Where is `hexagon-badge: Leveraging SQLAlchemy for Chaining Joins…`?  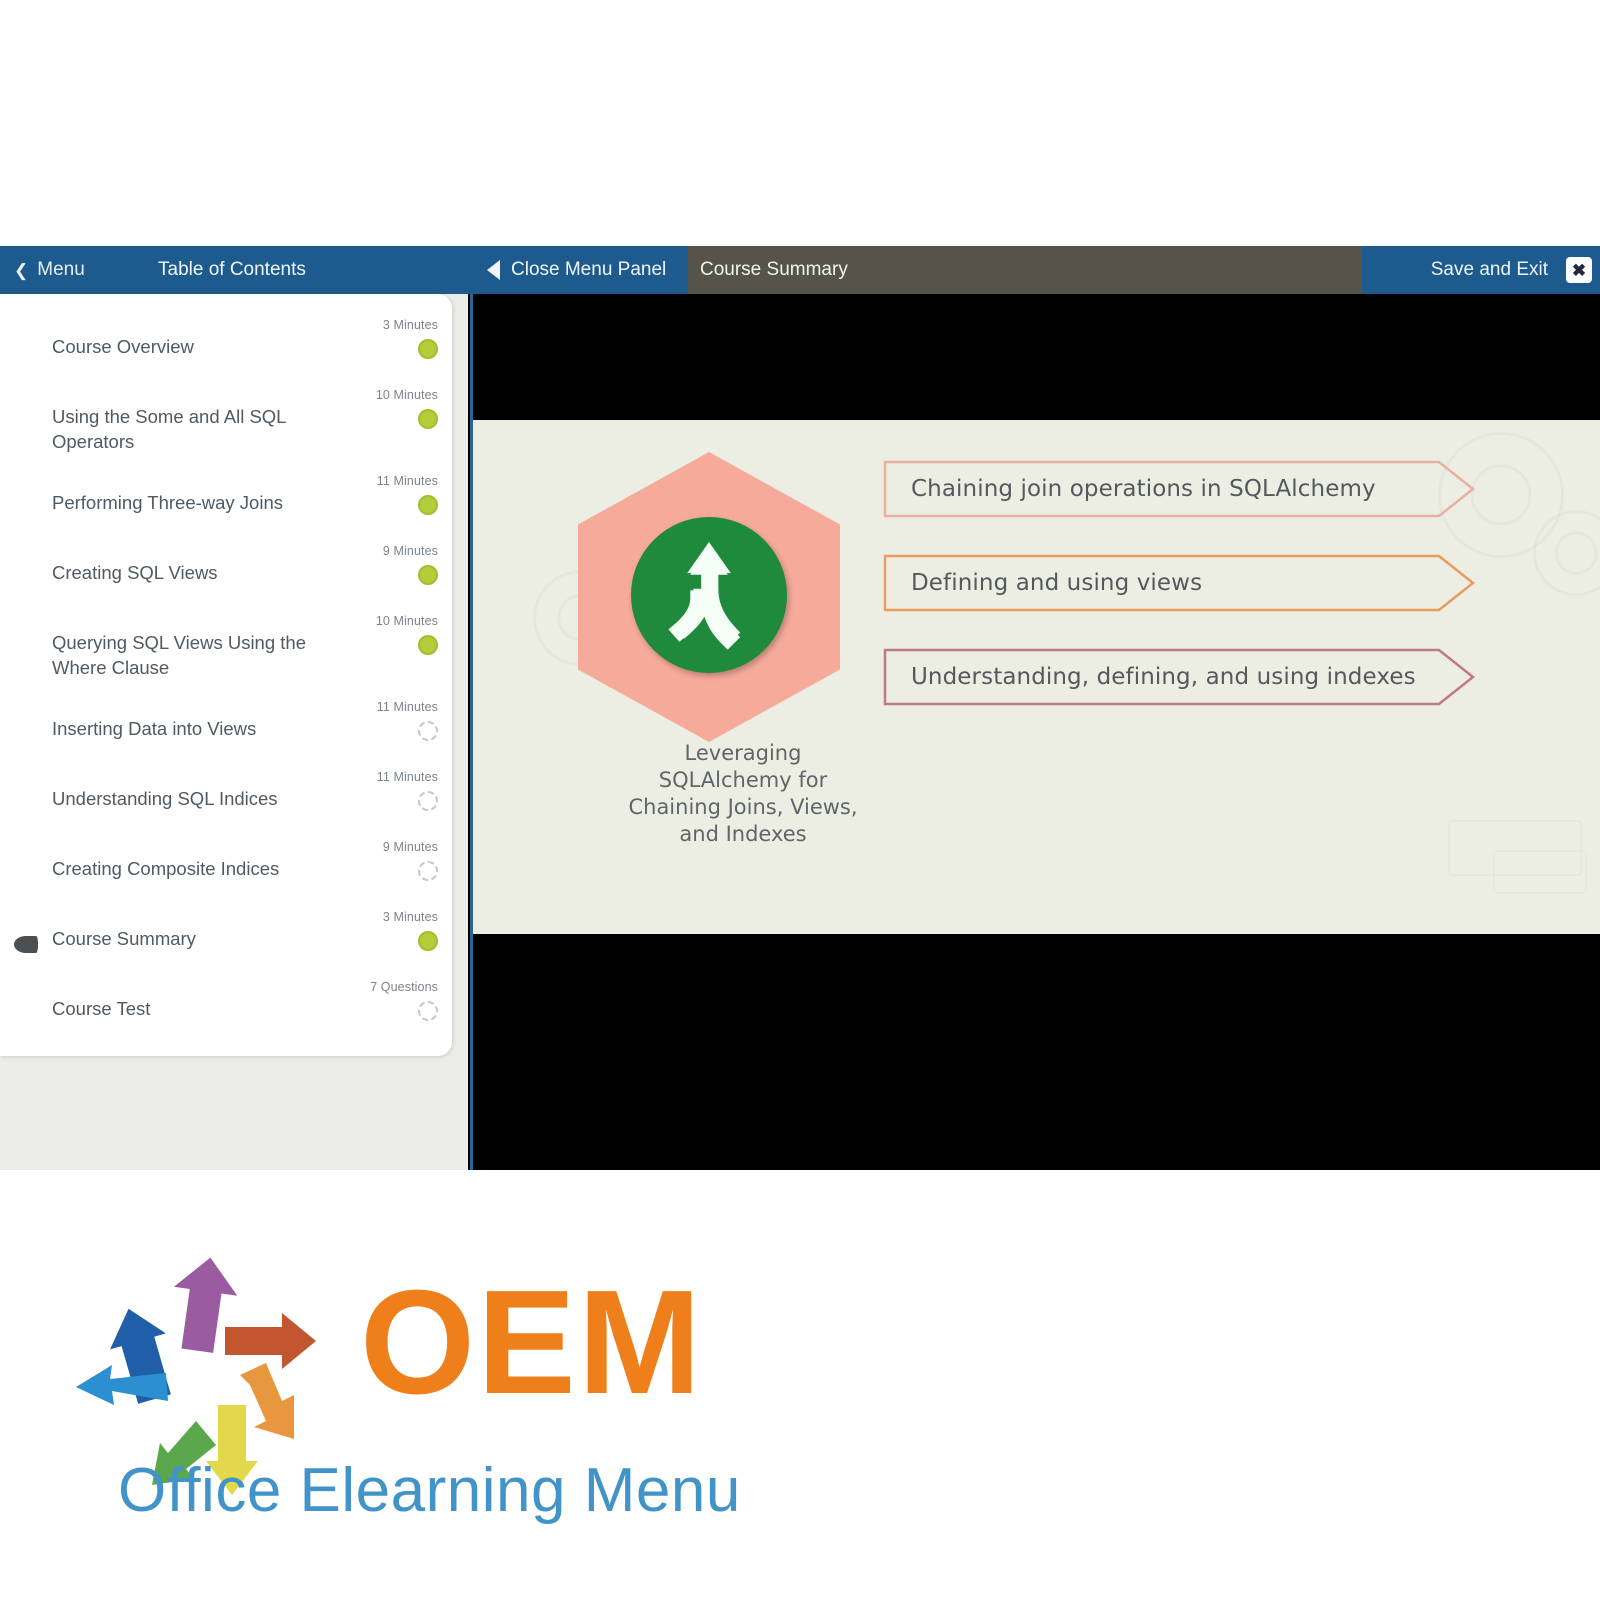
hexagon-badge: Leveraging SQLAlchemy for Chaining Joins… is located at coordinates (713, 645).